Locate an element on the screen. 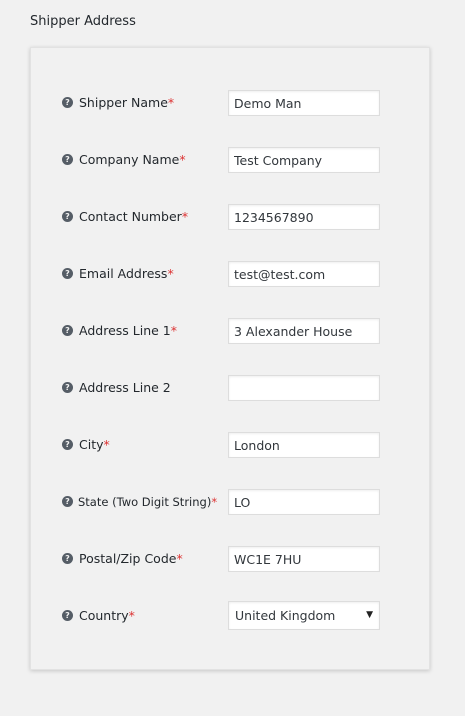 The height and width of the screenshot is (716, 465). field-label-text: Shipper Name is located at coordinates (123, 102).